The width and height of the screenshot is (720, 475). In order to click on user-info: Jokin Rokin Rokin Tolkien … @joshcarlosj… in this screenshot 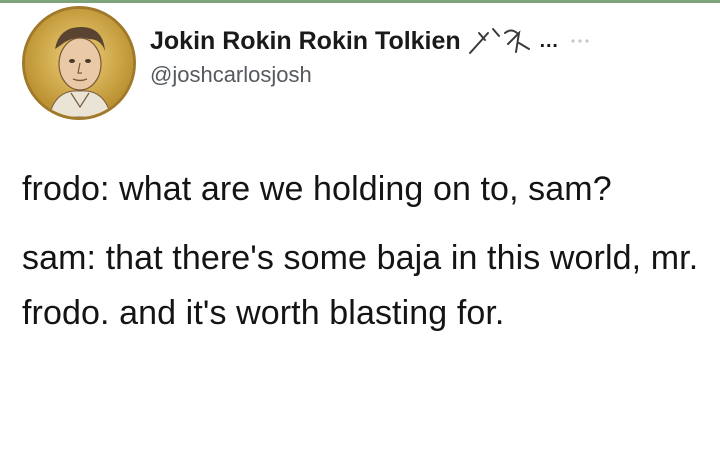, I will do `click(430, 55)`.